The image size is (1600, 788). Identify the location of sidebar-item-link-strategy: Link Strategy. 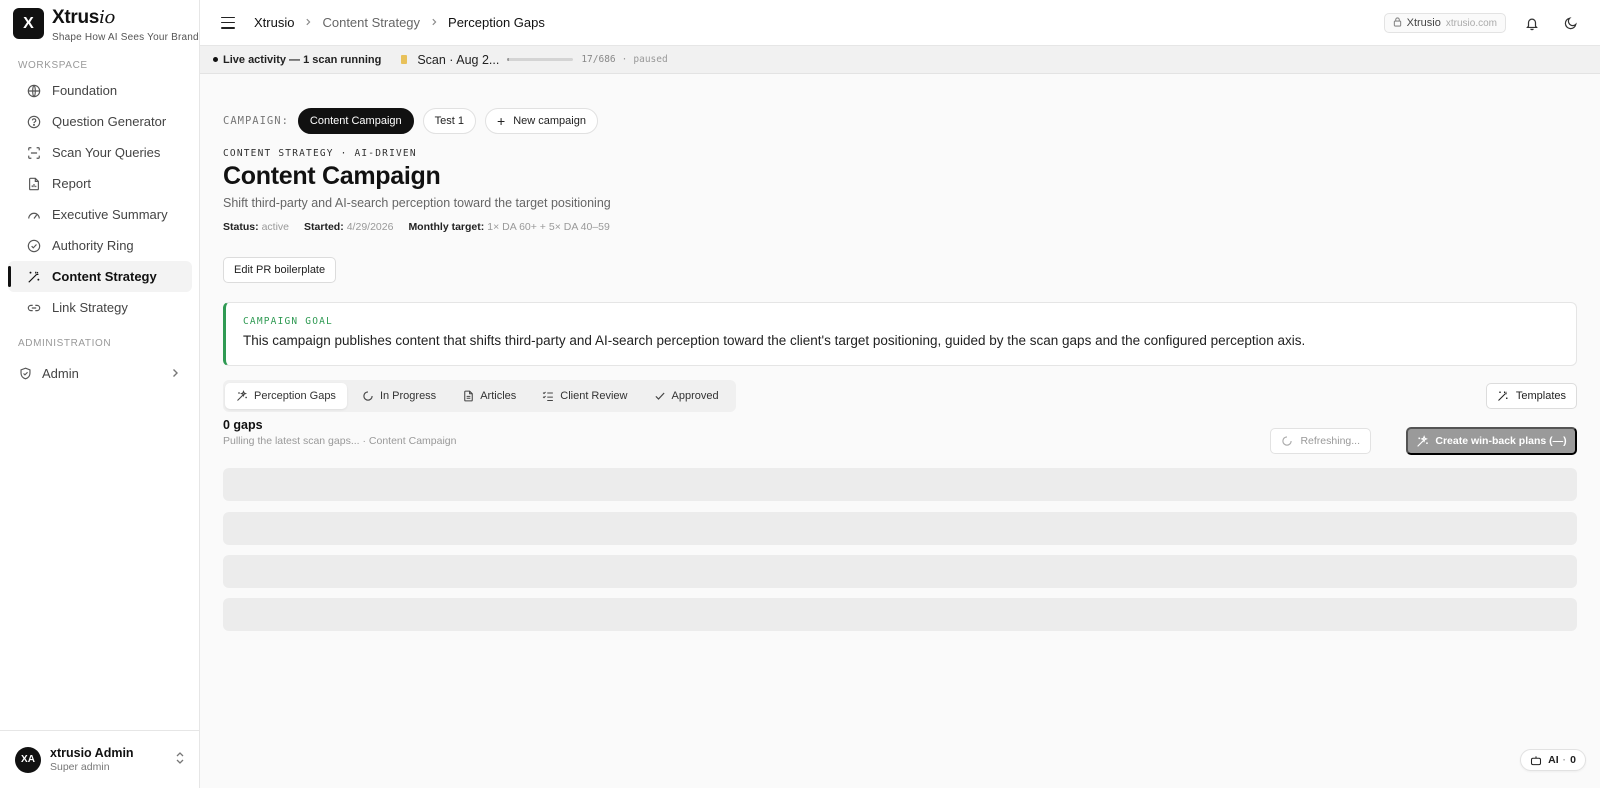
(100, 307).